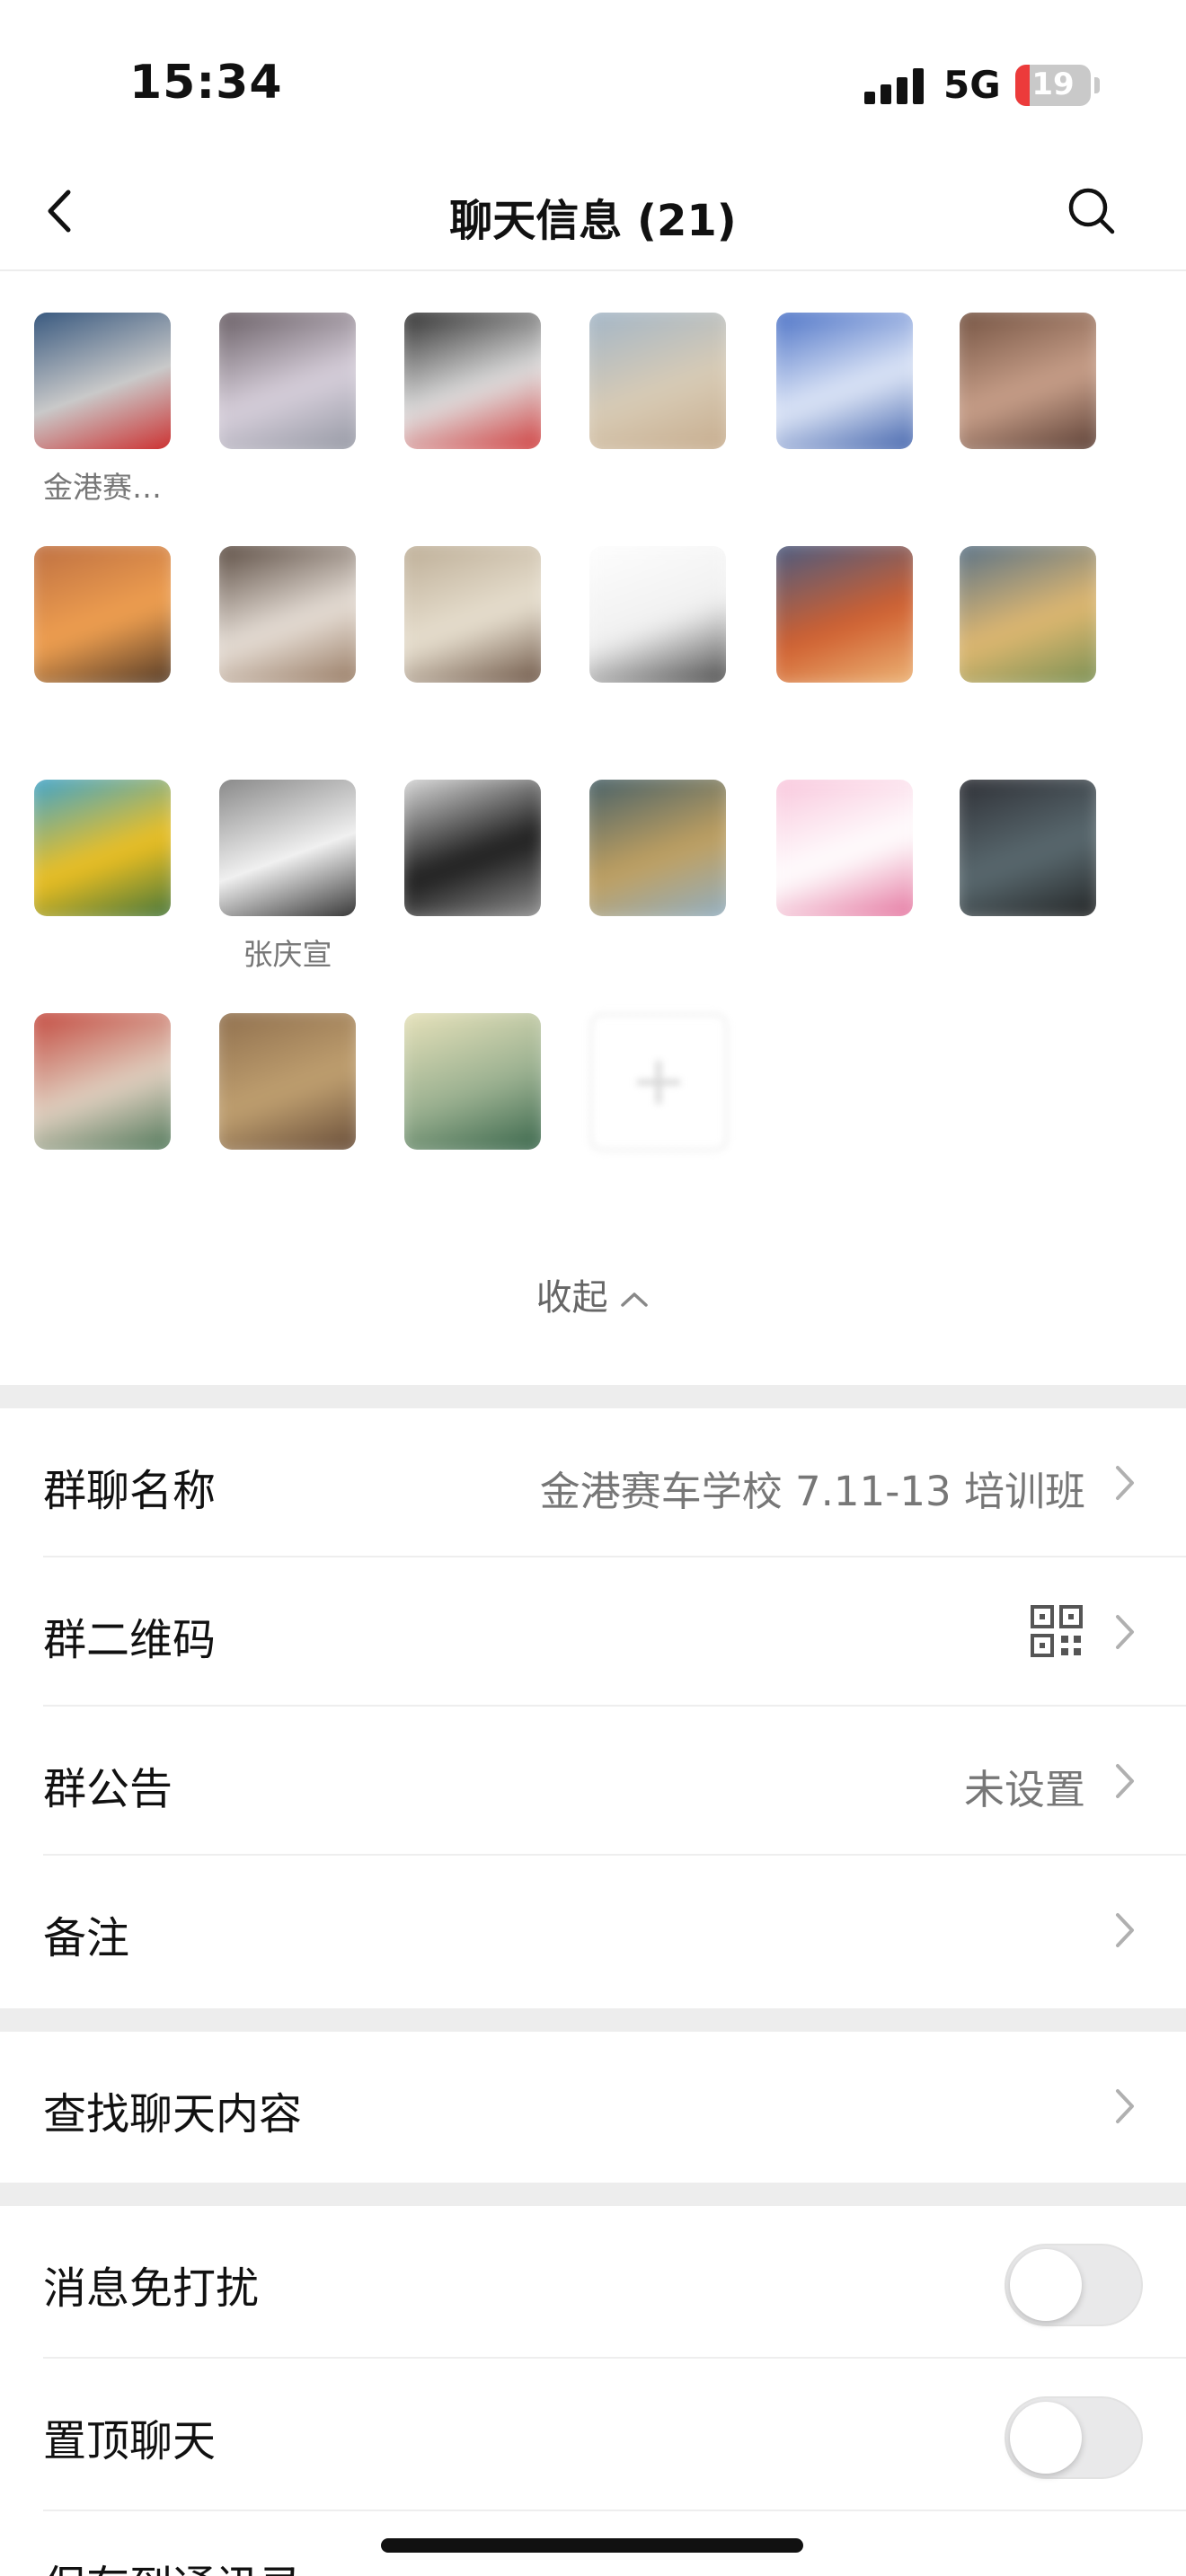 Image resolution: width=1186 pixels, height=2576 pixels. I want to click on chevron-up-icon, so click(635, 1299).